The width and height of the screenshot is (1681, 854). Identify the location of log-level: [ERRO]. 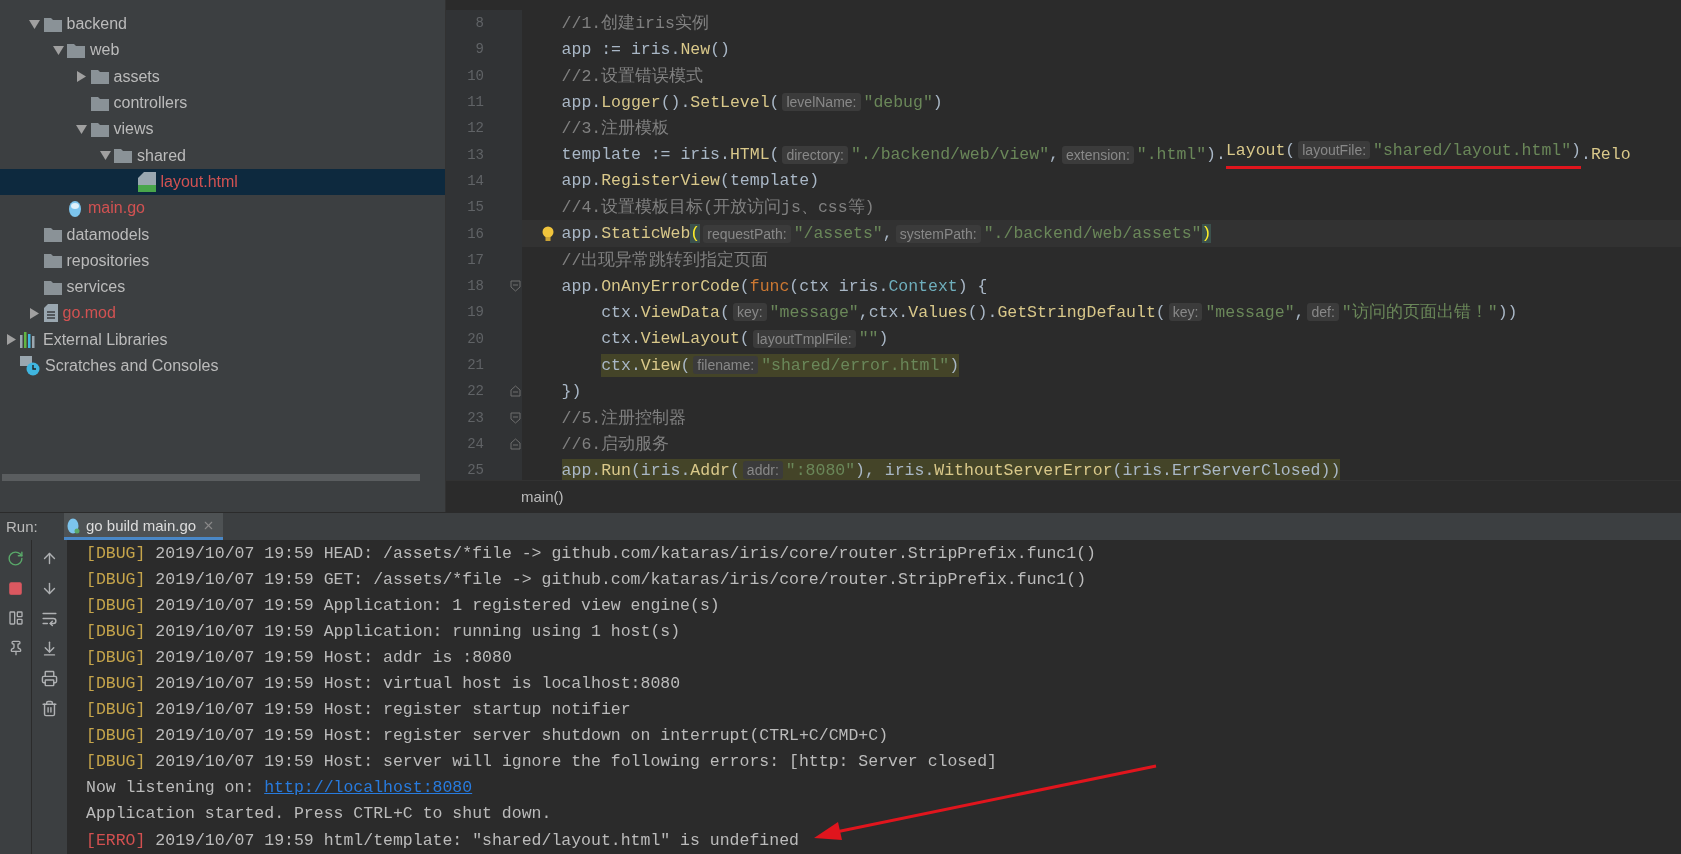
(116, 840).